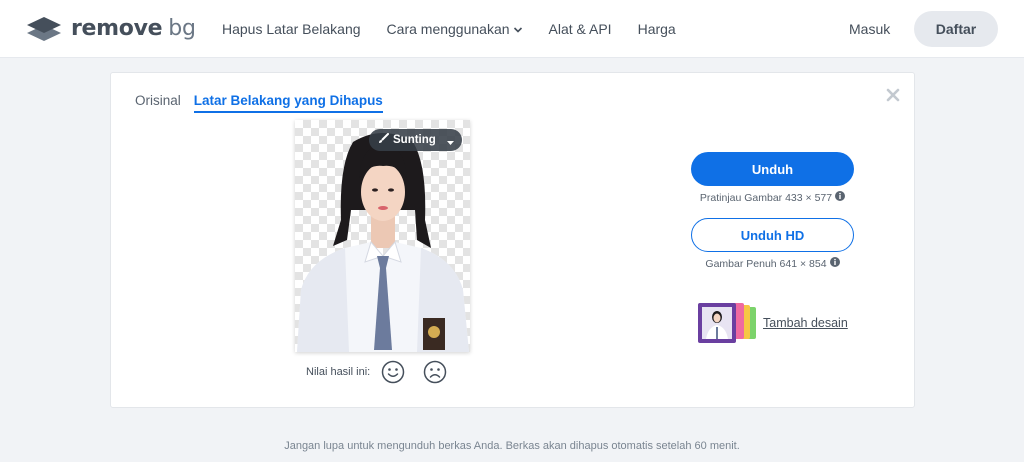  Describe the element at coordinates (435, 372) in the screenshot. I see `frown-icon` at that location.